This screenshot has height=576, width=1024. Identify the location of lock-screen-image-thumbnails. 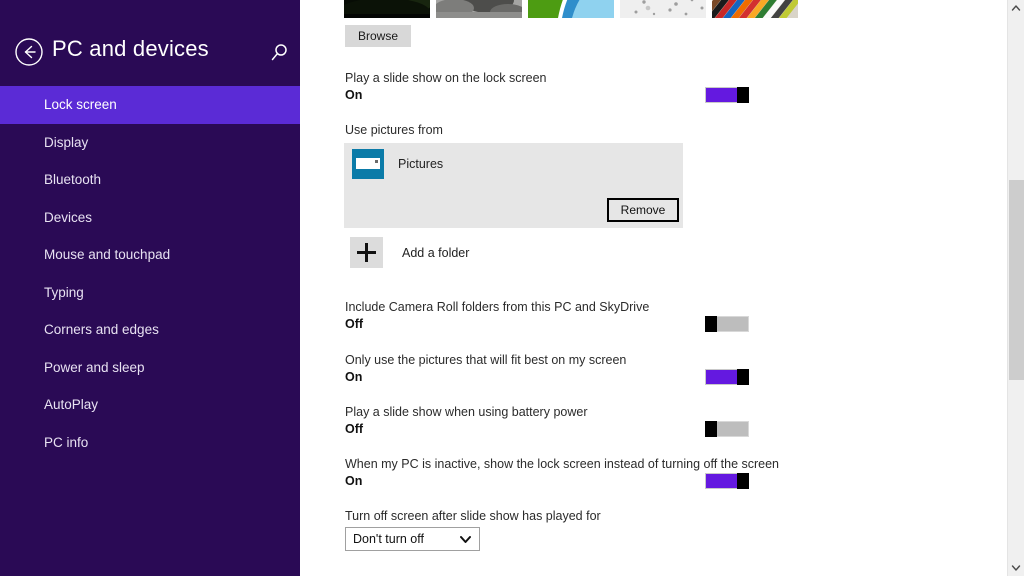
(571, 9).